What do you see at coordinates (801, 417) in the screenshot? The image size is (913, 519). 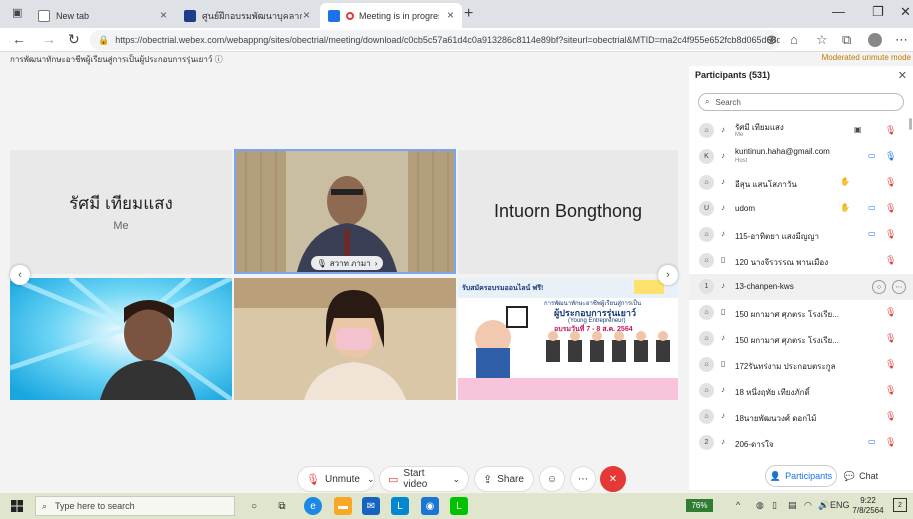 I see `participant-row: ⌂ ♪ 18นายพัฒนวงศ์ ดอกไม้ 🎙` at bounding box center [801, 417].